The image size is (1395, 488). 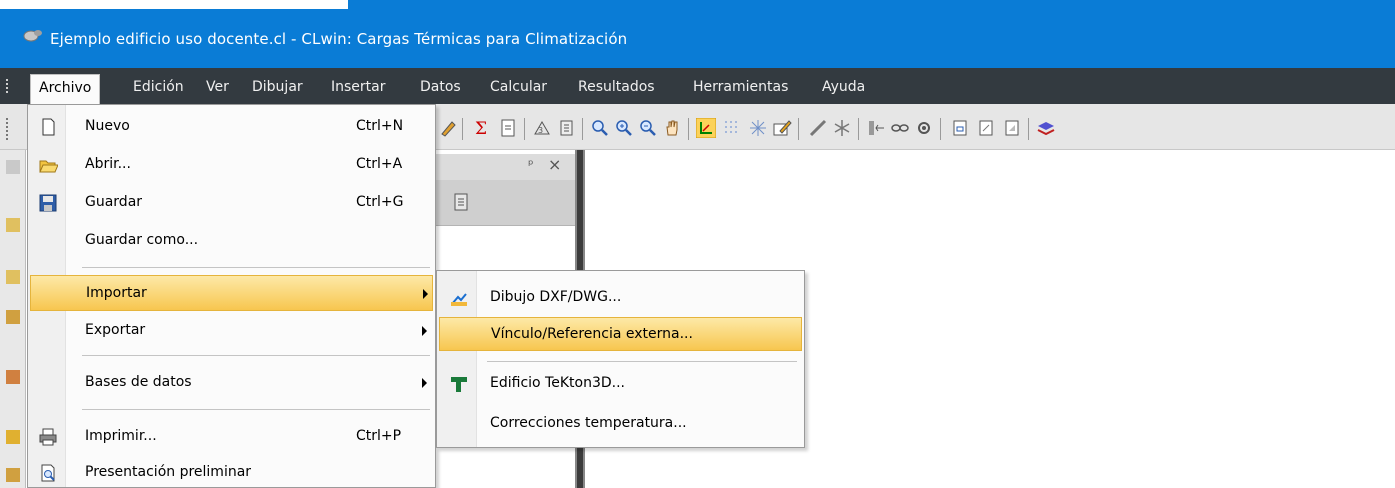 What do you see at coordinates (174, 4) in the screenshot?
I see `title-bar-top-strip` at bounding box center [174, 4].